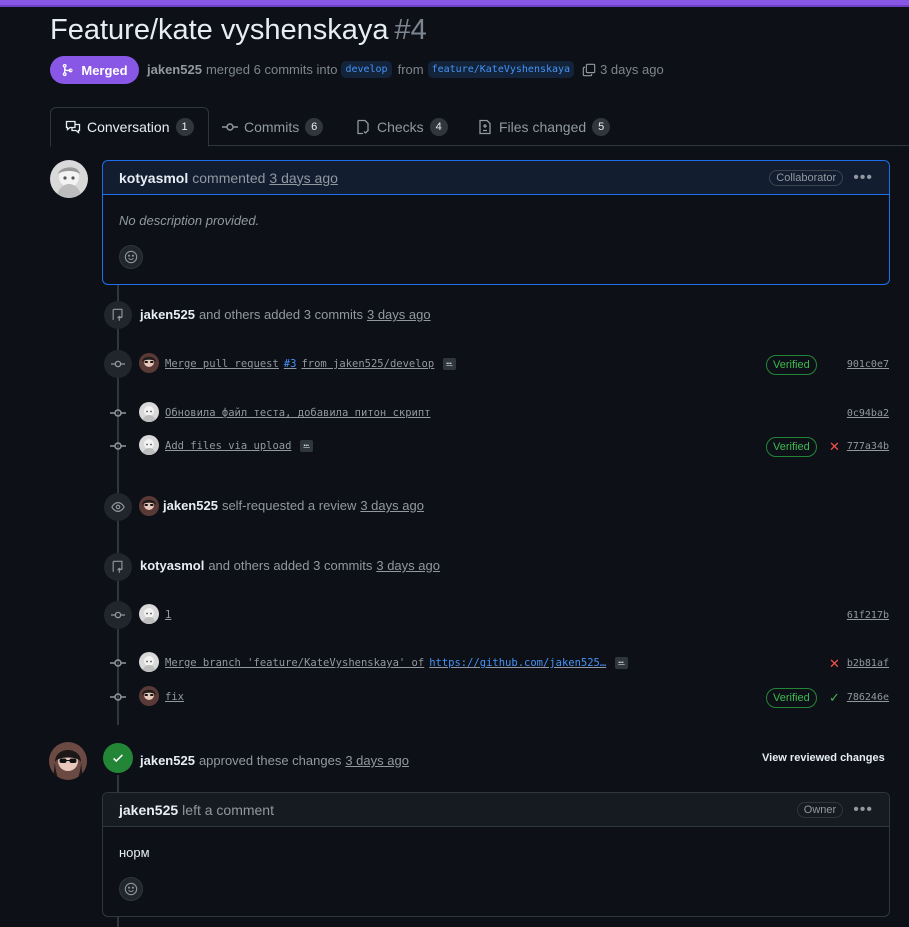  What do you see at coordinates (290, 364) in the screenshot?
I see `pr-link: #3` at bounding box center [290, 364].